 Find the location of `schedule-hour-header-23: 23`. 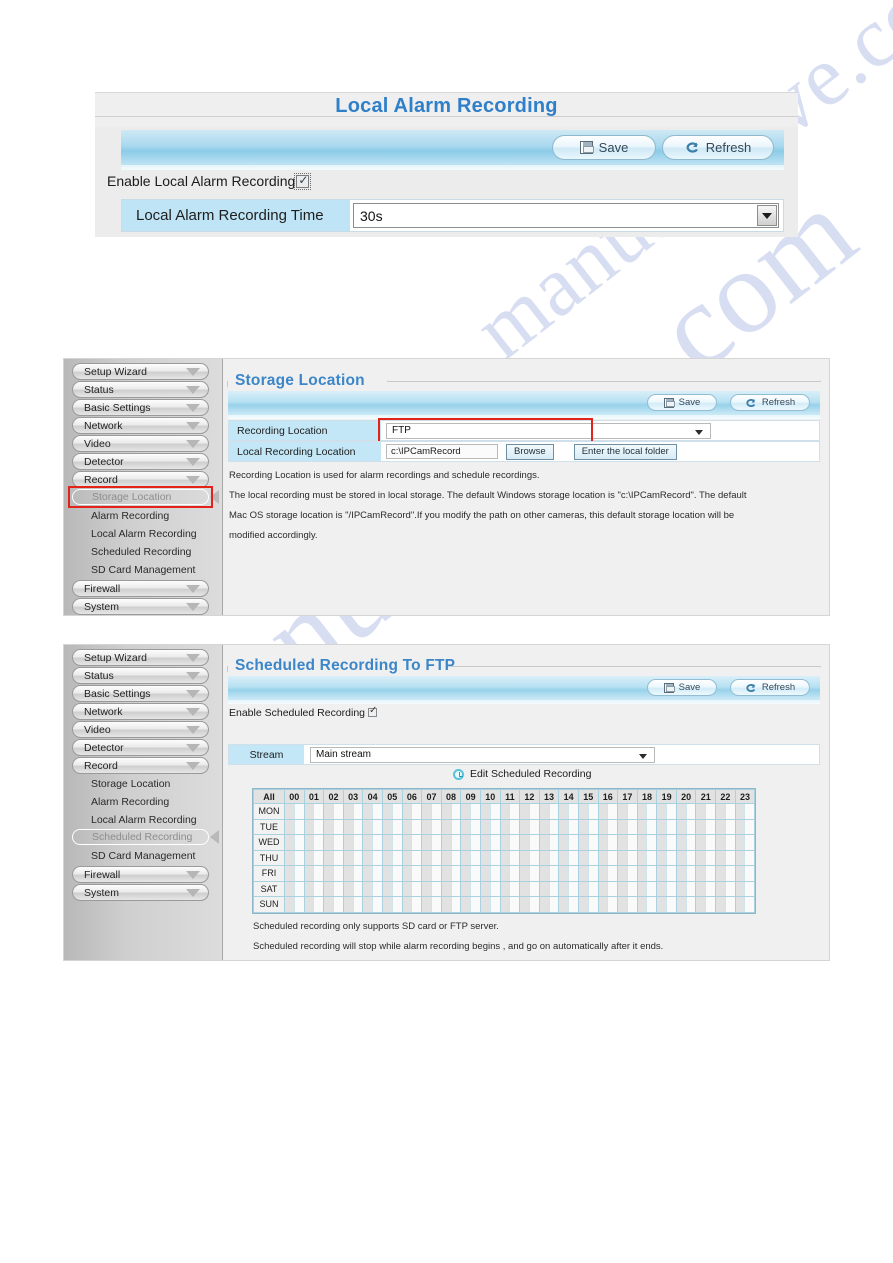

schedule-hour-header-23: 23 is located at coordinates (745, 796).